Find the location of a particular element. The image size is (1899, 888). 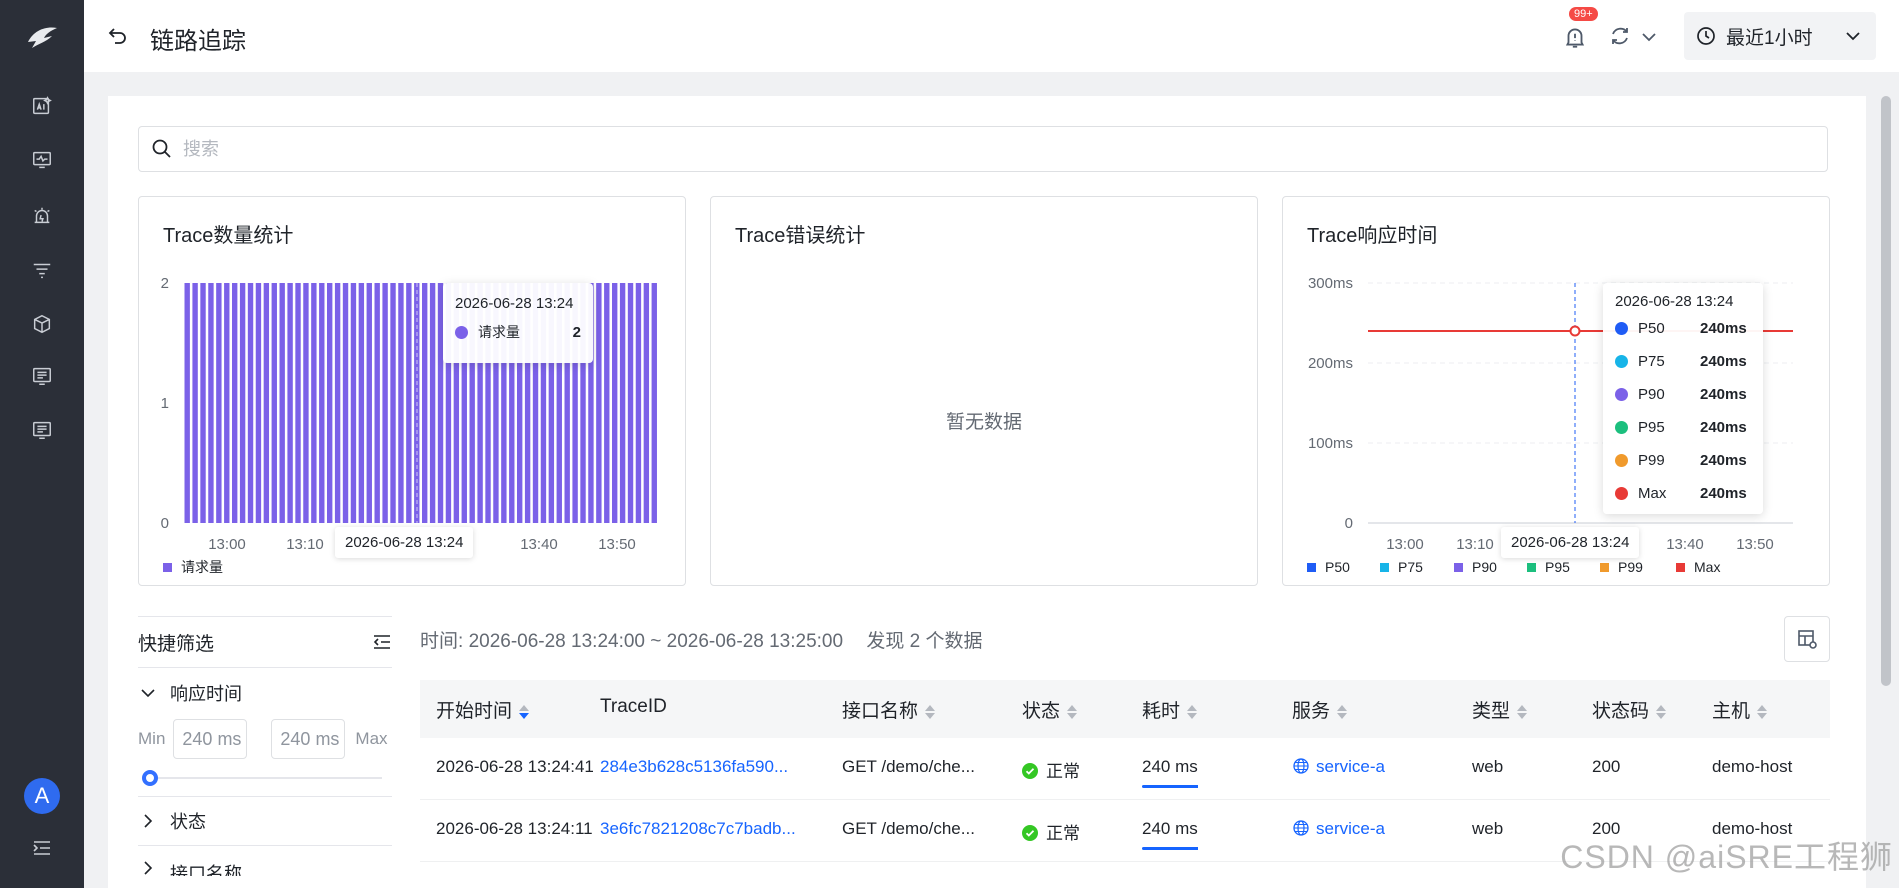

slider-track is located at coordinates (265, 778).